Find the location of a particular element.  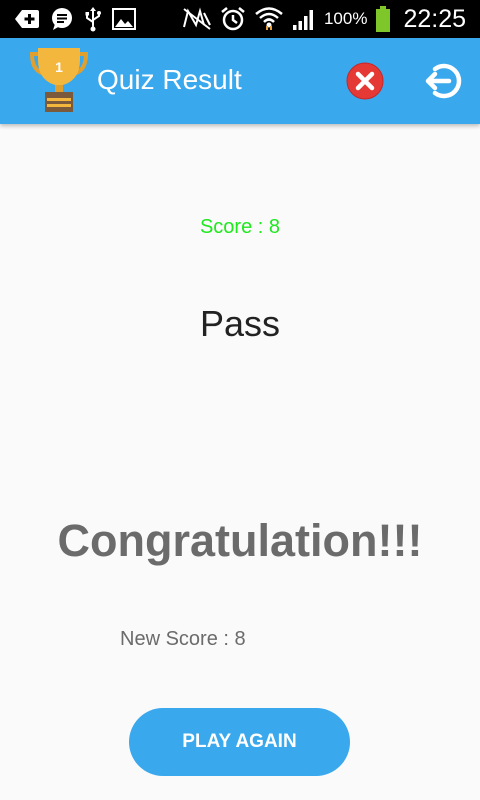

usb-icon is located at coordinates (93, 19).